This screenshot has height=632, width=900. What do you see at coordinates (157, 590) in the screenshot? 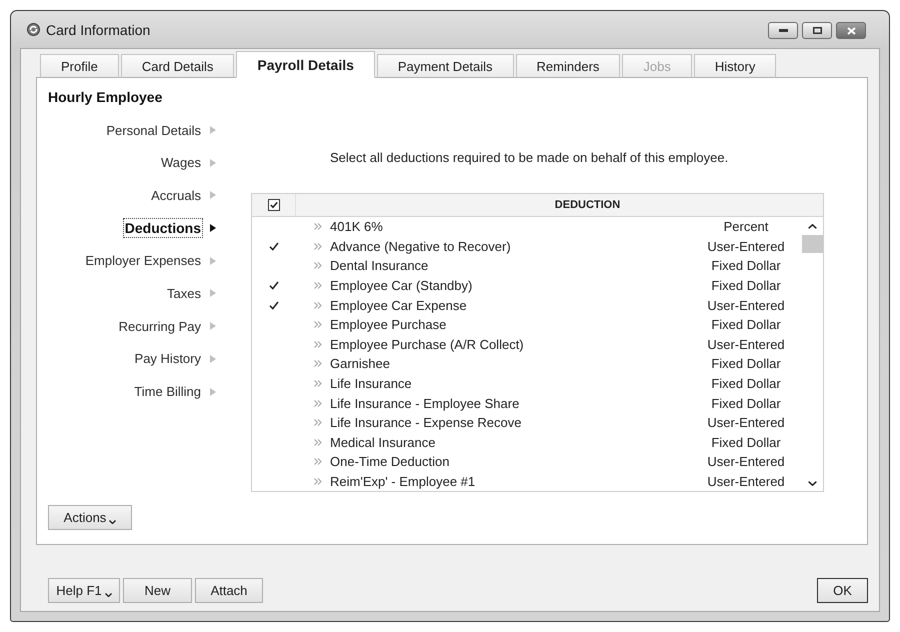
I see `footer-button: New` at bounding box center [157, 590].